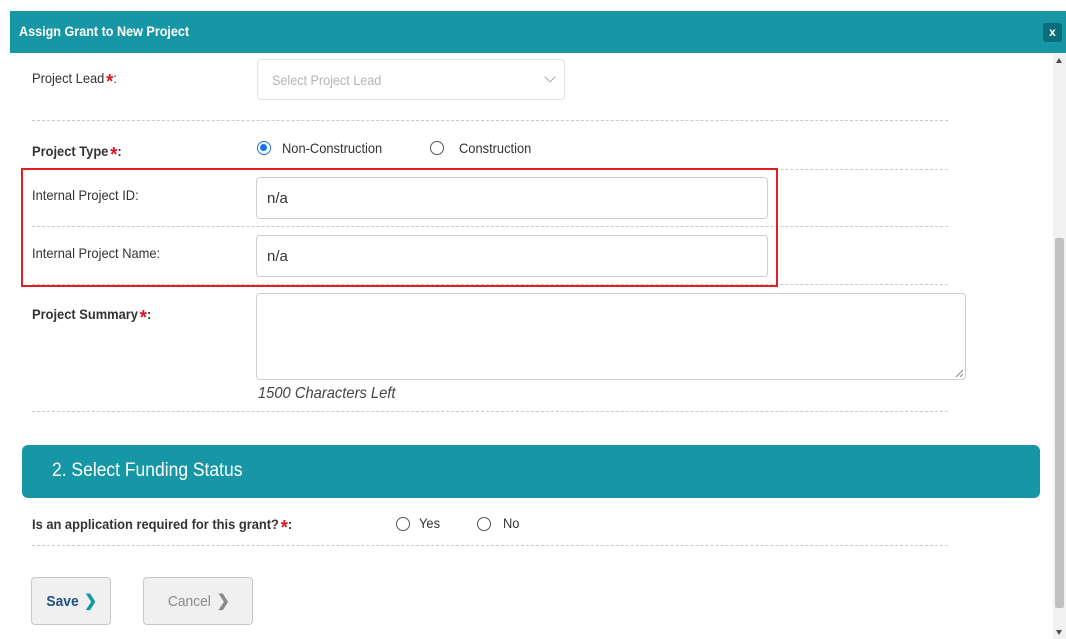 The image size is (1066, 639). I want to click on internal-project-id-input, so click(512, 198).